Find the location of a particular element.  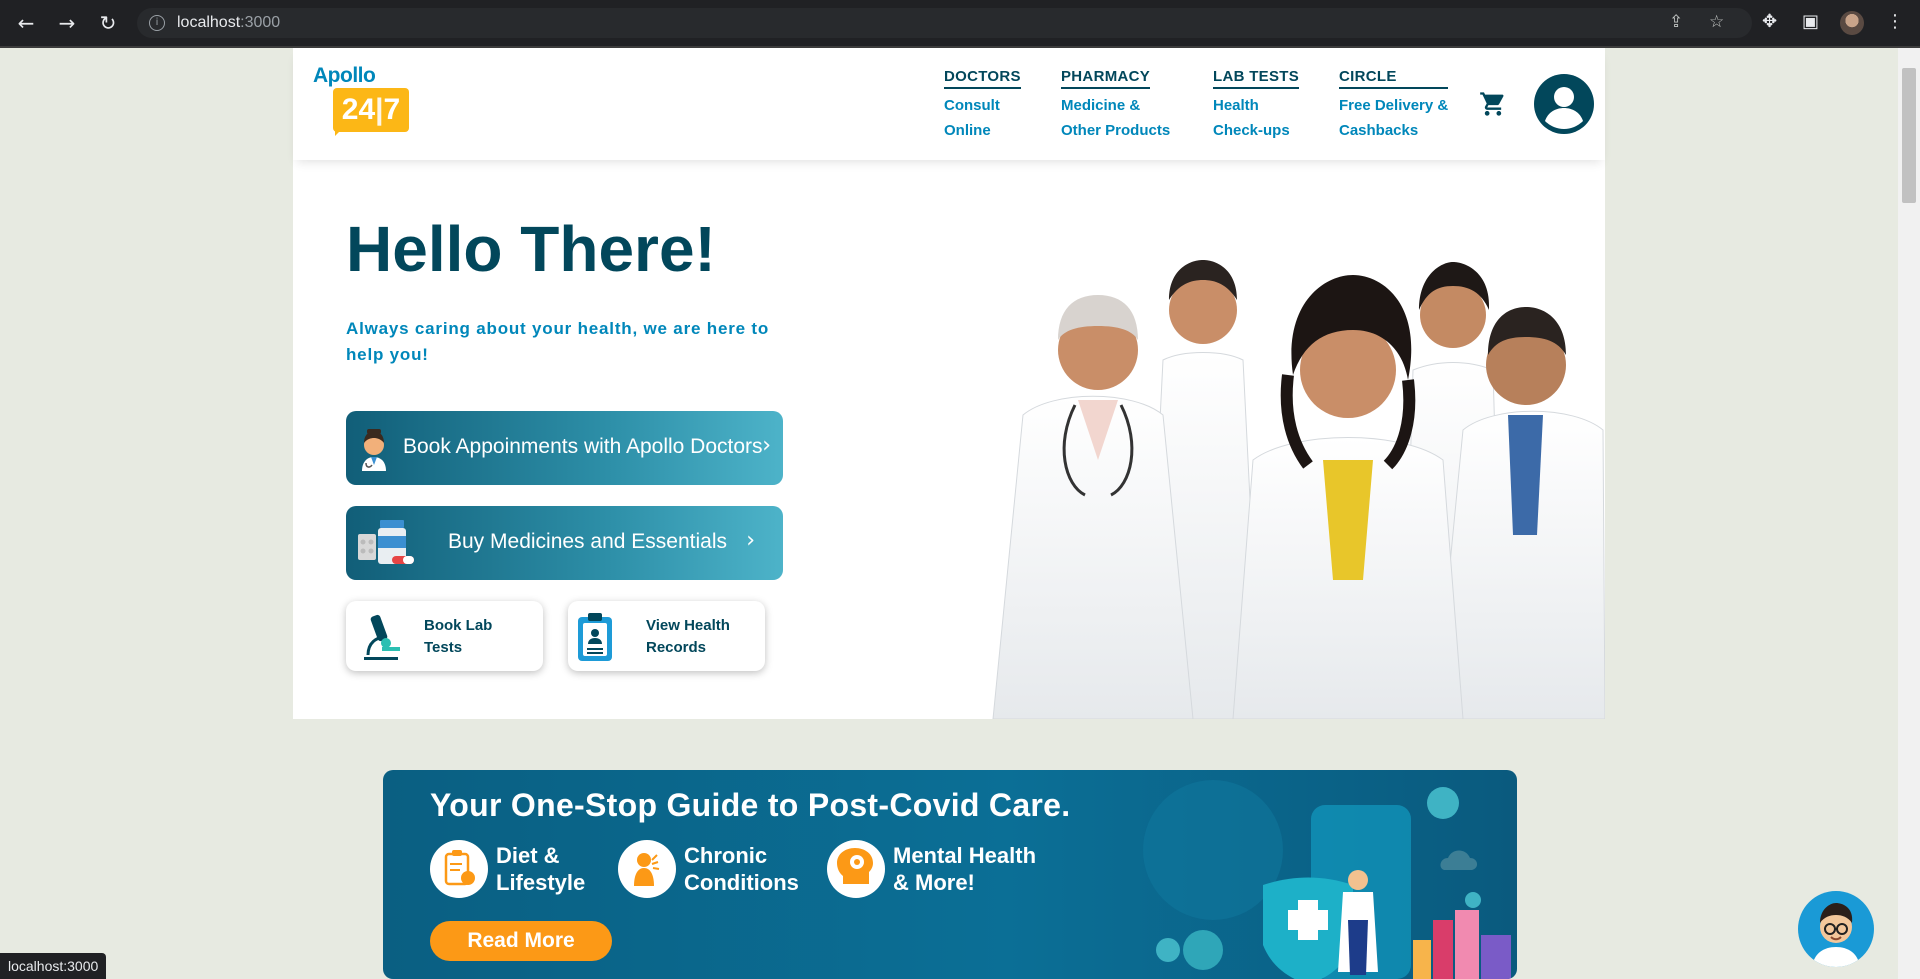

share-icon: ⇪ is located at coordinates (1676, 22).